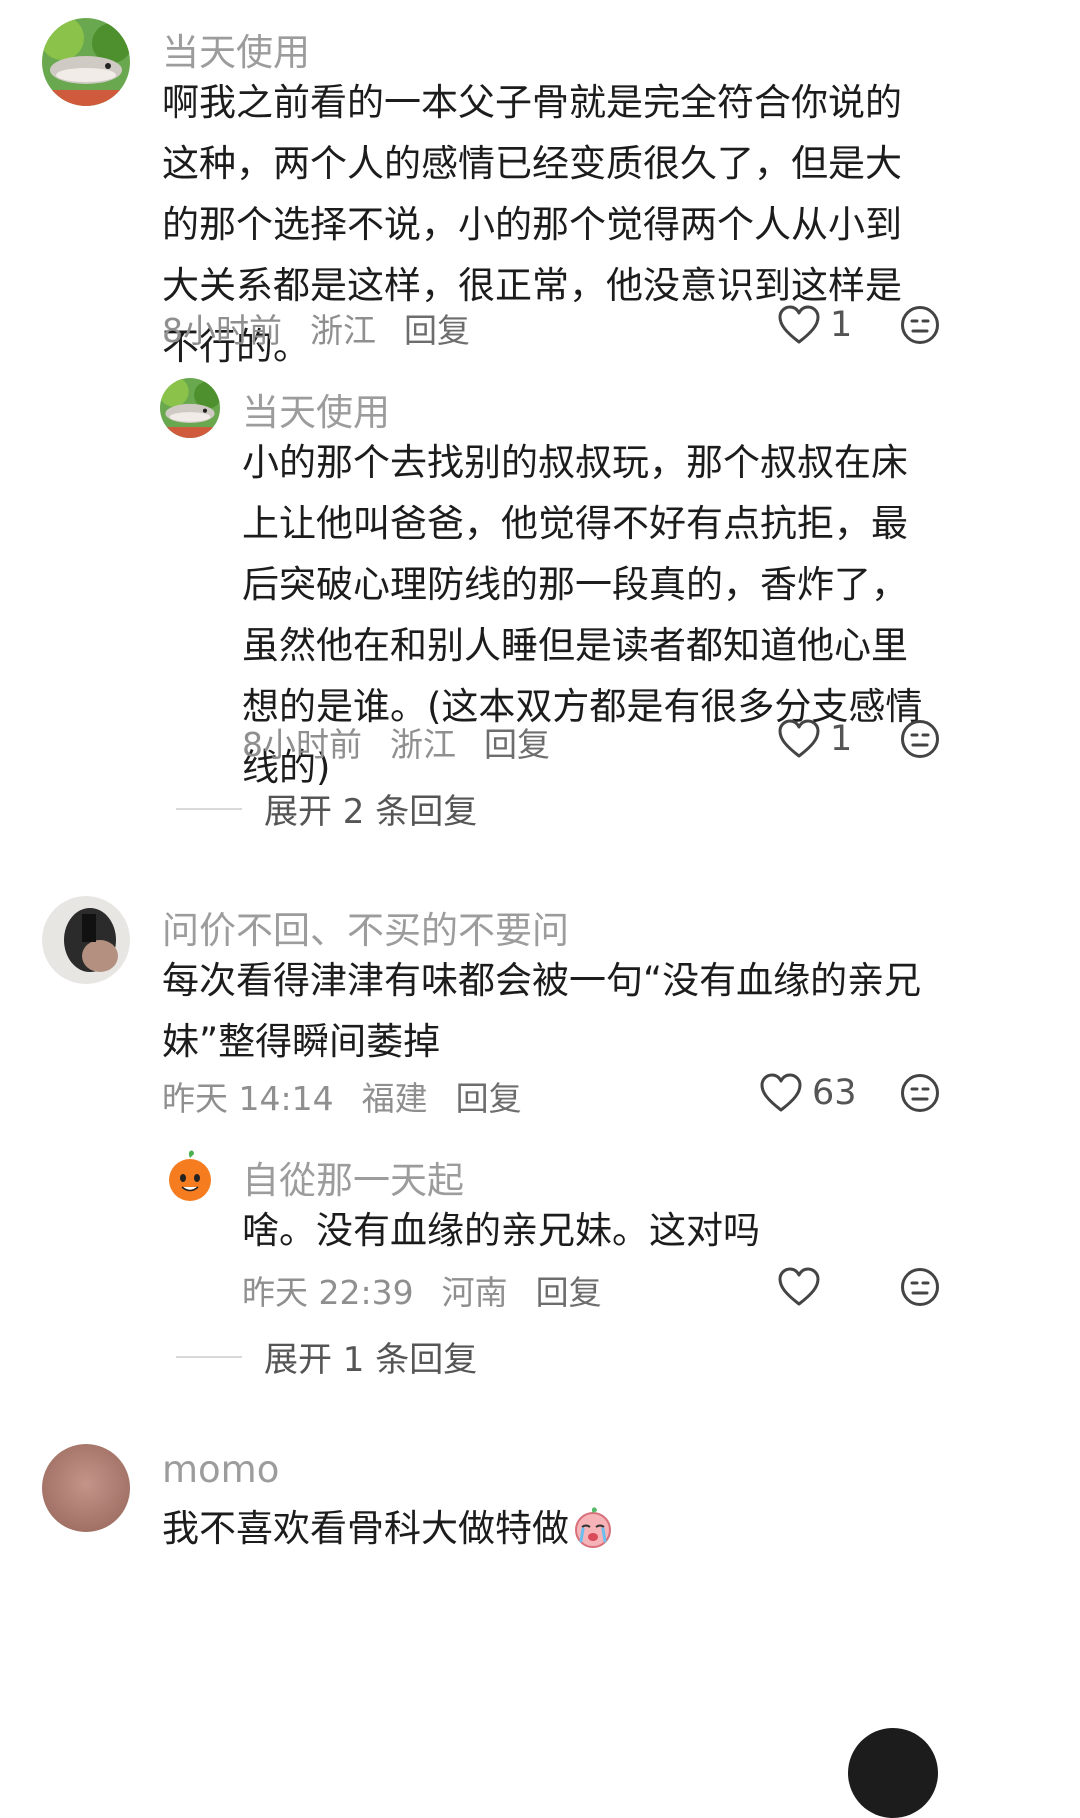 This screenshot has height=1818, width=1080. Describe the element at coordinates (542, 1011) in the screenshot. I see `comment-body: 每次看得津津有味都会被一句“没有血缘的亲兄妹”整得瞬间萎掉` at that location.